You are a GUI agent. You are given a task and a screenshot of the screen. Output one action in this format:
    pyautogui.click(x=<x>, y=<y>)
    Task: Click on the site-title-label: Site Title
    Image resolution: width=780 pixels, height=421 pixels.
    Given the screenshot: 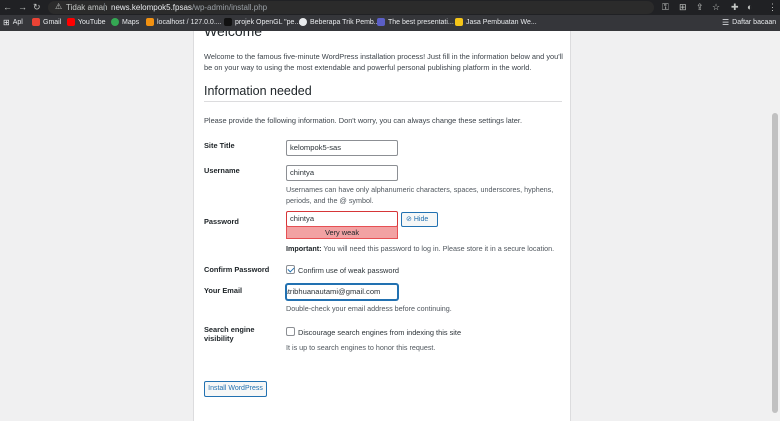 What is the action you would take?
    pyautogui.click(x=219, y=145)
    